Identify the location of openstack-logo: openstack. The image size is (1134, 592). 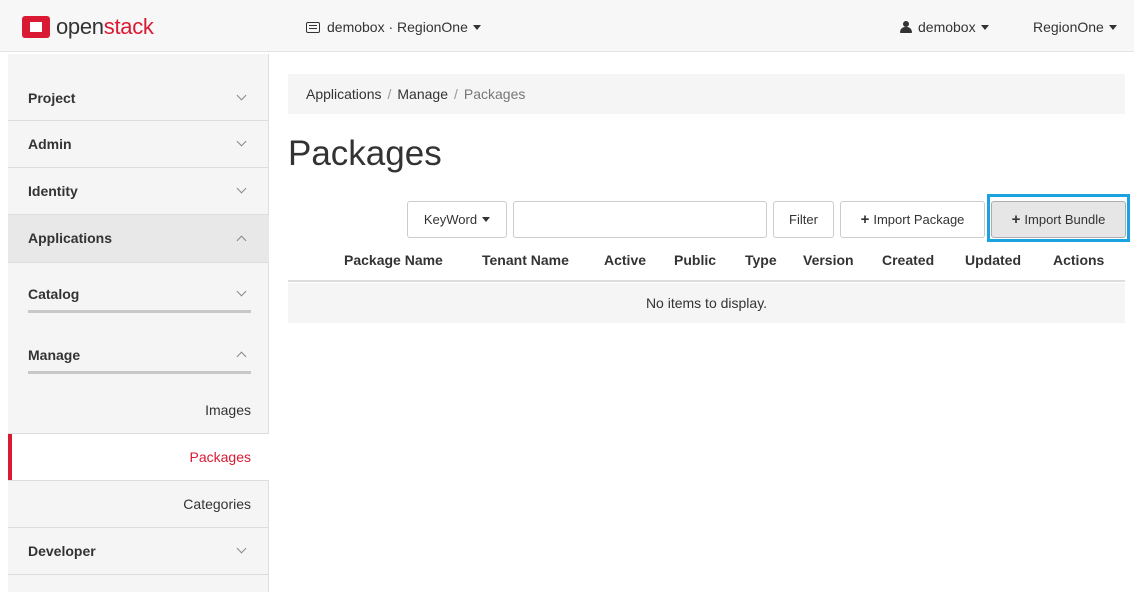
(88, 27).